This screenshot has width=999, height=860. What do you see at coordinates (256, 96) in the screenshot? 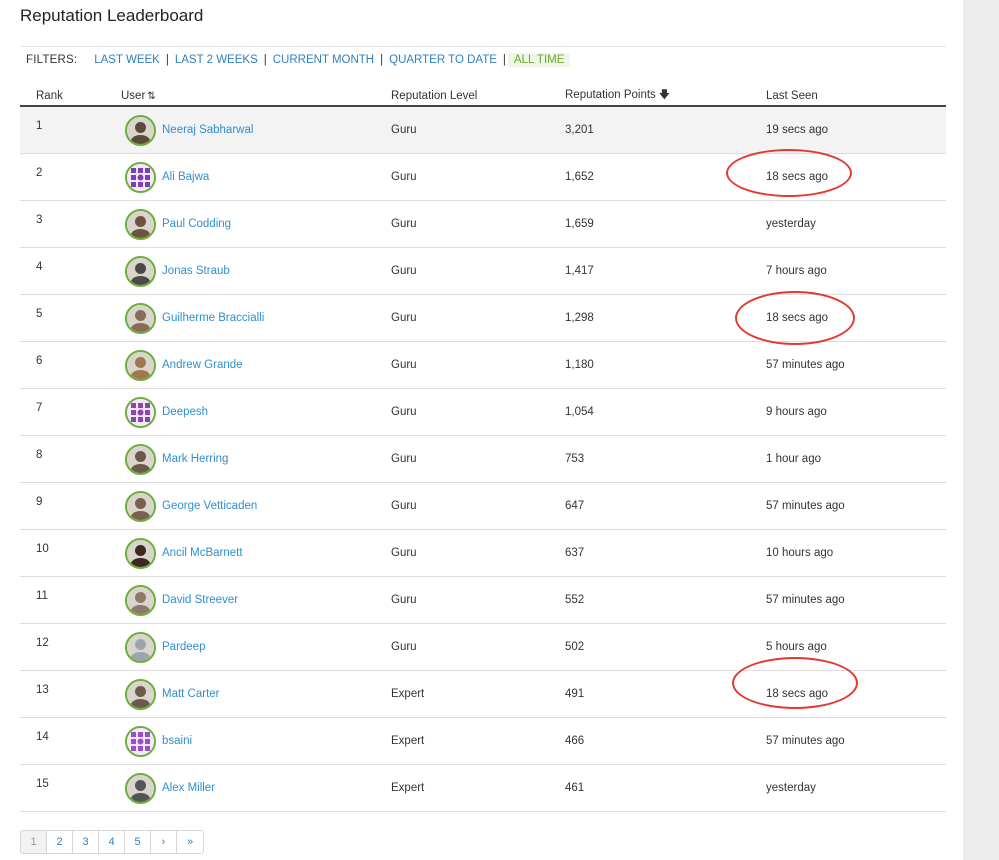
I see `column-header-user: User ⇅` at bounding box center [256, 96].